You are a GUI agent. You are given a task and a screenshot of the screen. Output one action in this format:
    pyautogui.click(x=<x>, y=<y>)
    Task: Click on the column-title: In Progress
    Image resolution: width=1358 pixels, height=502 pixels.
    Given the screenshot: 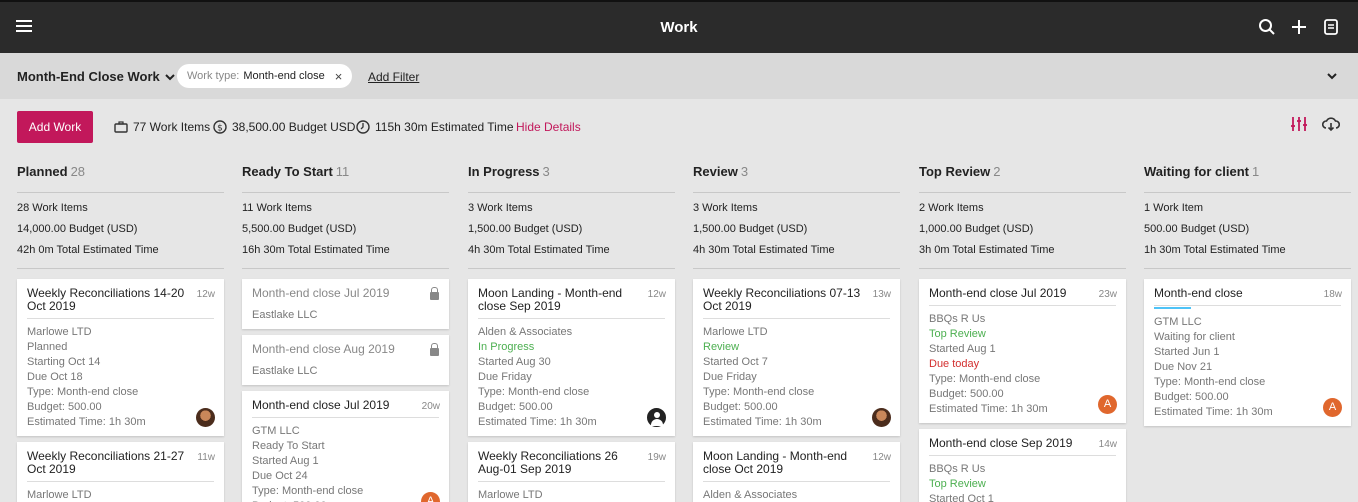 What is the action you would take?
    pyautogui.click(x=504, y=171)
    